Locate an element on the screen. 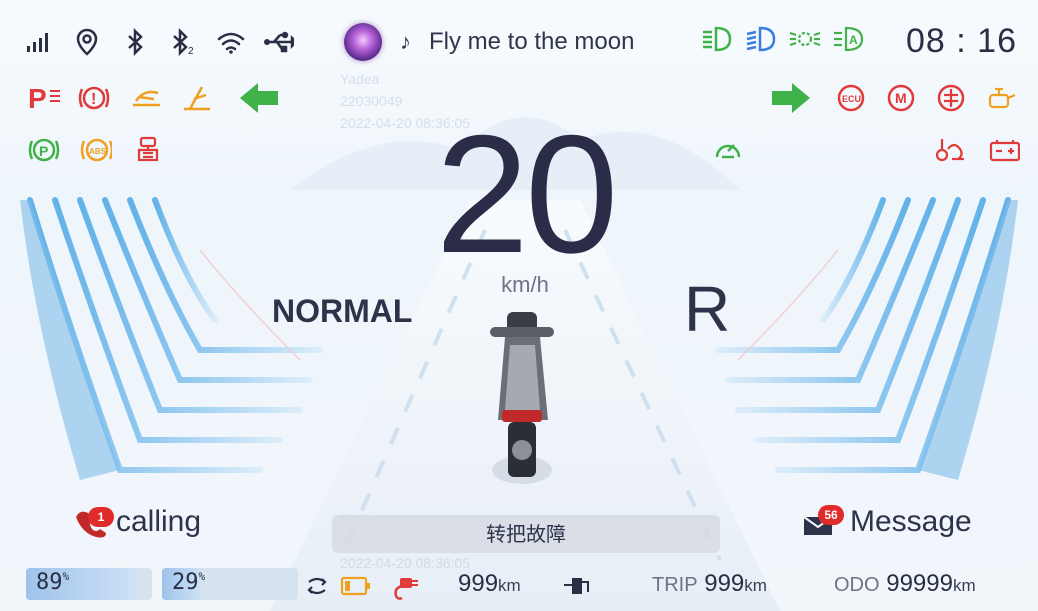  abs-icon: ABS is located at coordinates (96, 150).